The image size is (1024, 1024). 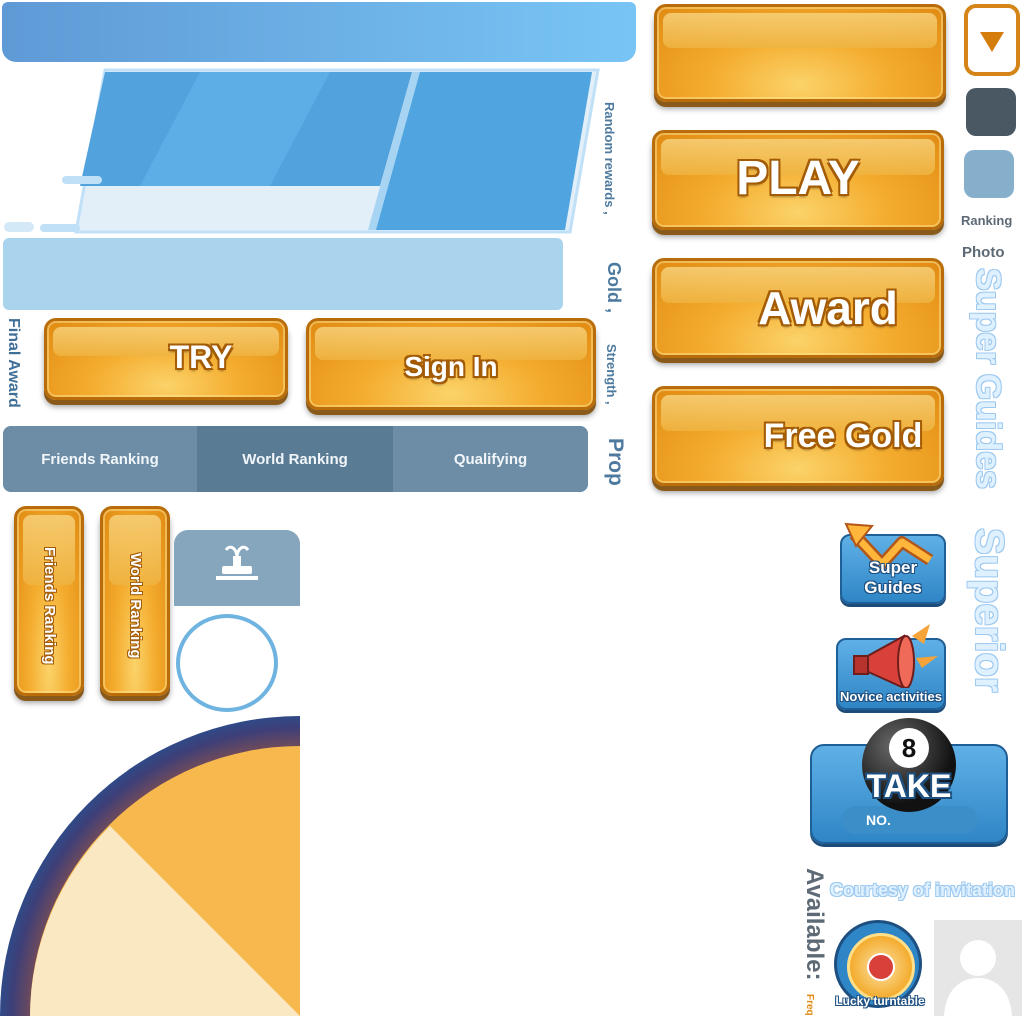 What do you see at coordinates (150, 866) in the screenshot?
I see `turntable-quadrant` at bounding box center [150, 866].